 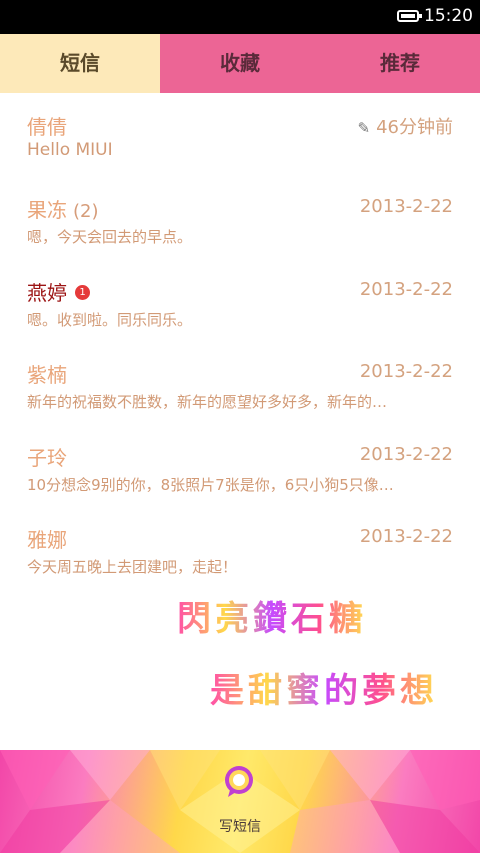 I want to click on message-preview: Hello MIUI, so click(x=70, y=150).